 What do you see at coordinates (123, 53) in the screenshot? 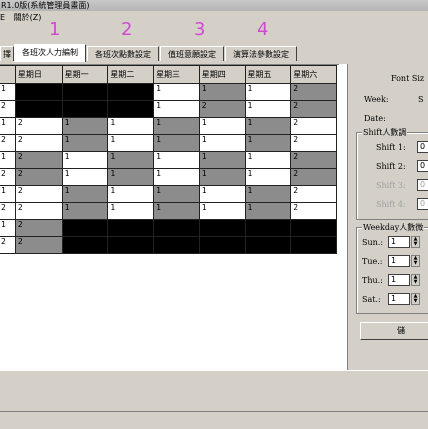
I see `tab-shift-points: 各班次點數設定` at bounding box center [123, 53].